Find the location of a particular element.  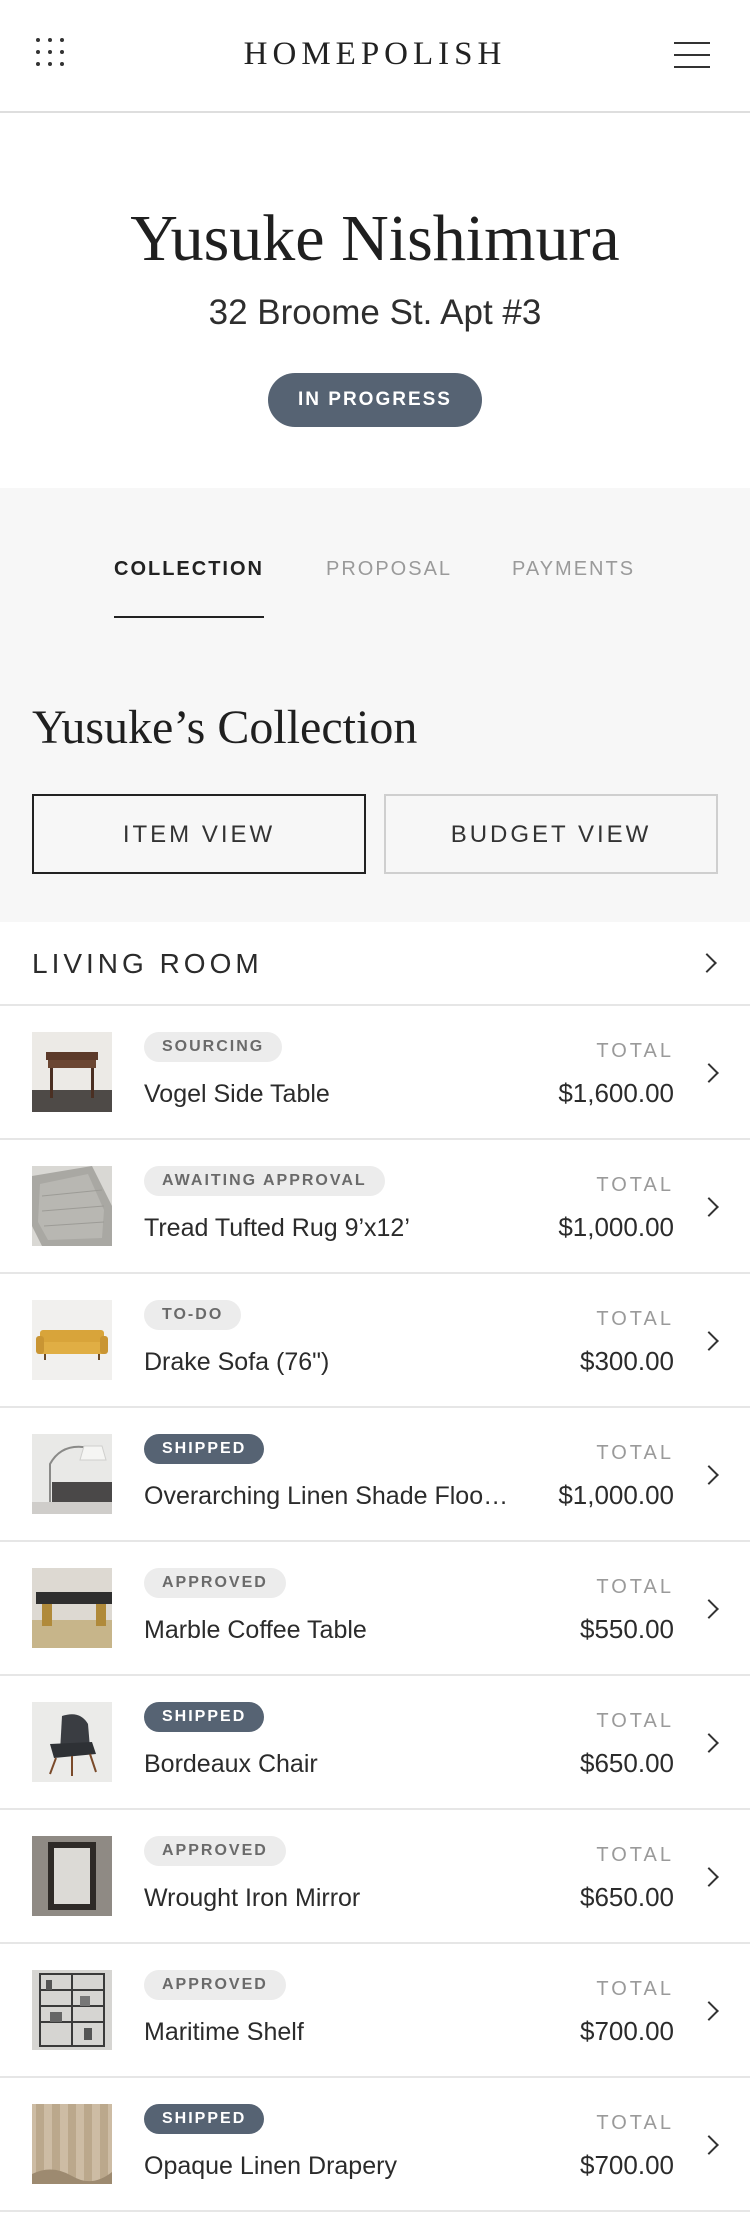

item-name: Opaque Linen Drapery is located at coordinates (270, 2166).